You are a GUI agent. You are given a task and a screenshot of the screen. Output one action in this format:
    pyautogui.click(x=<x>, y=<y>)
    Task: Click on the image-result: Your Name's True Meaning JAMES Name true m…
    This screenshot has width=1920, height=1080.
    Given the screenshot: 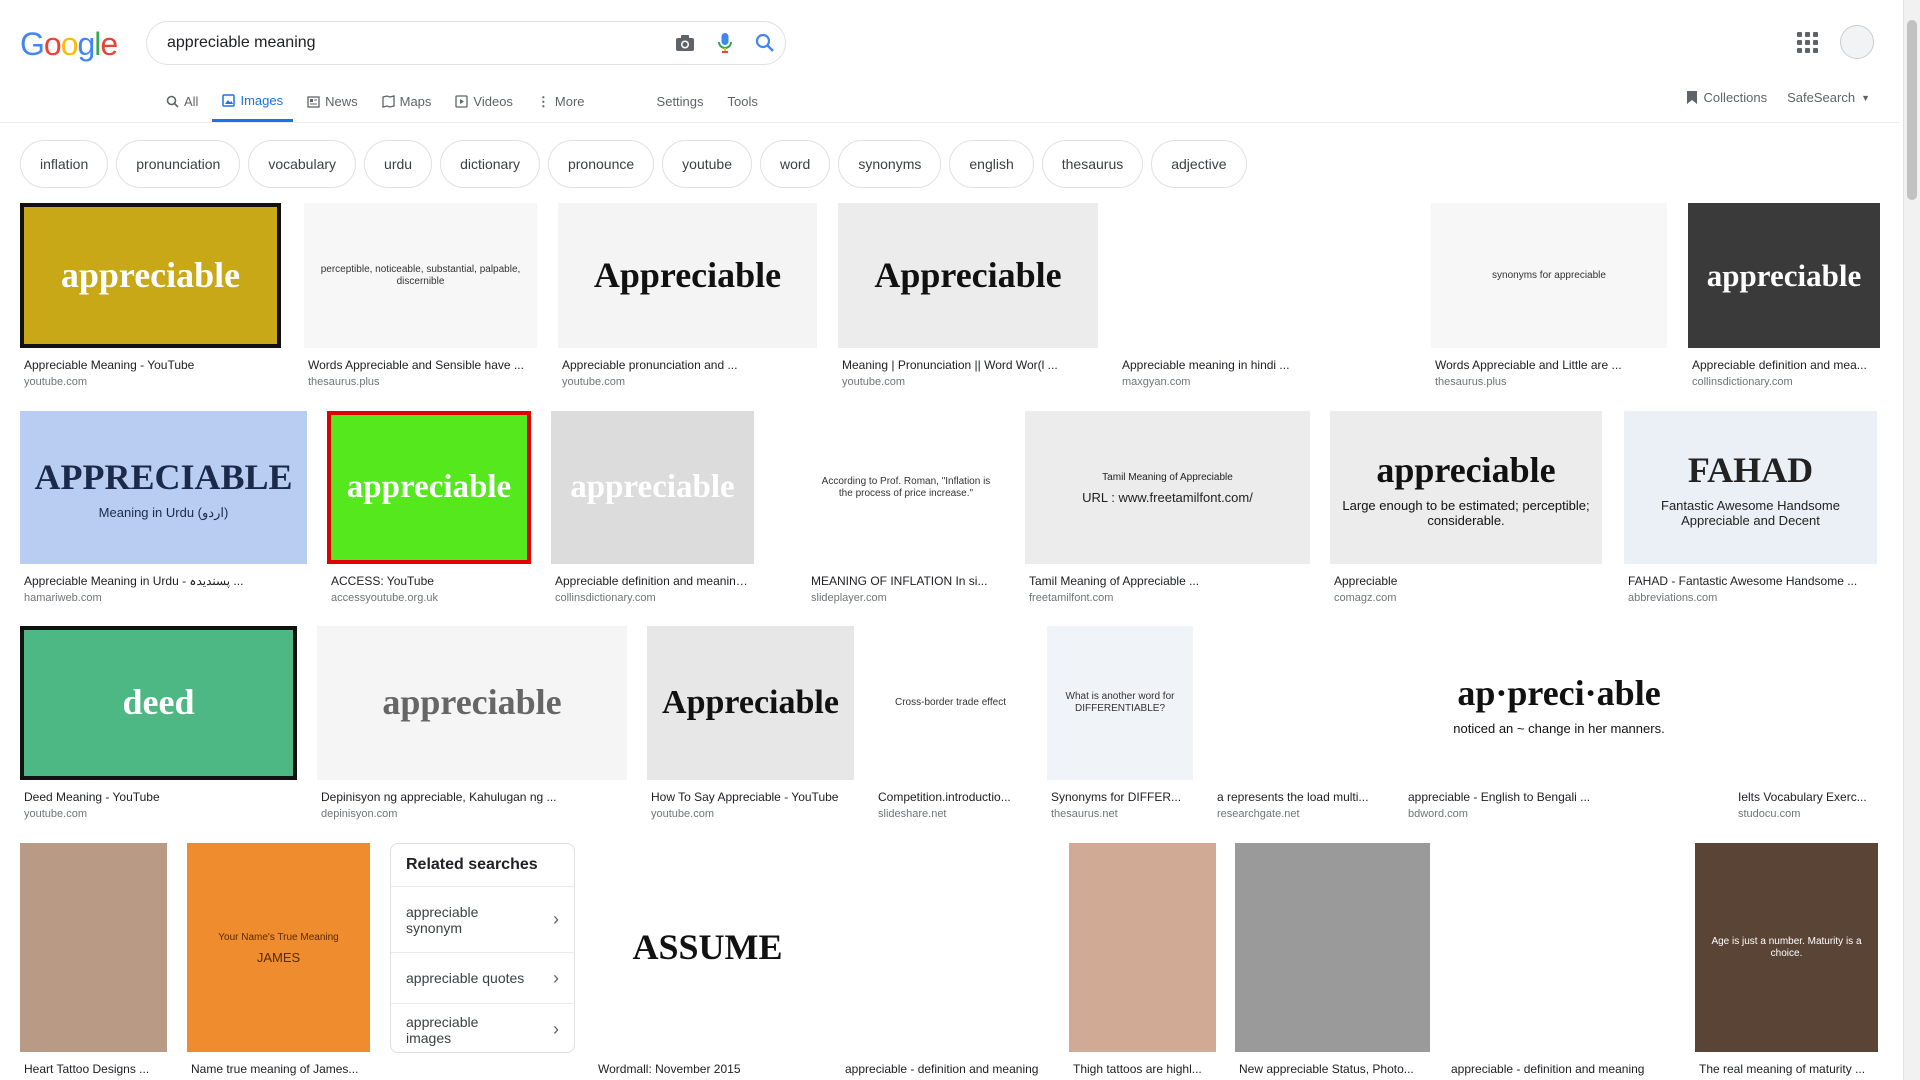 What is the action you would take?
    pyautogui.click(x=278, y=961)
    